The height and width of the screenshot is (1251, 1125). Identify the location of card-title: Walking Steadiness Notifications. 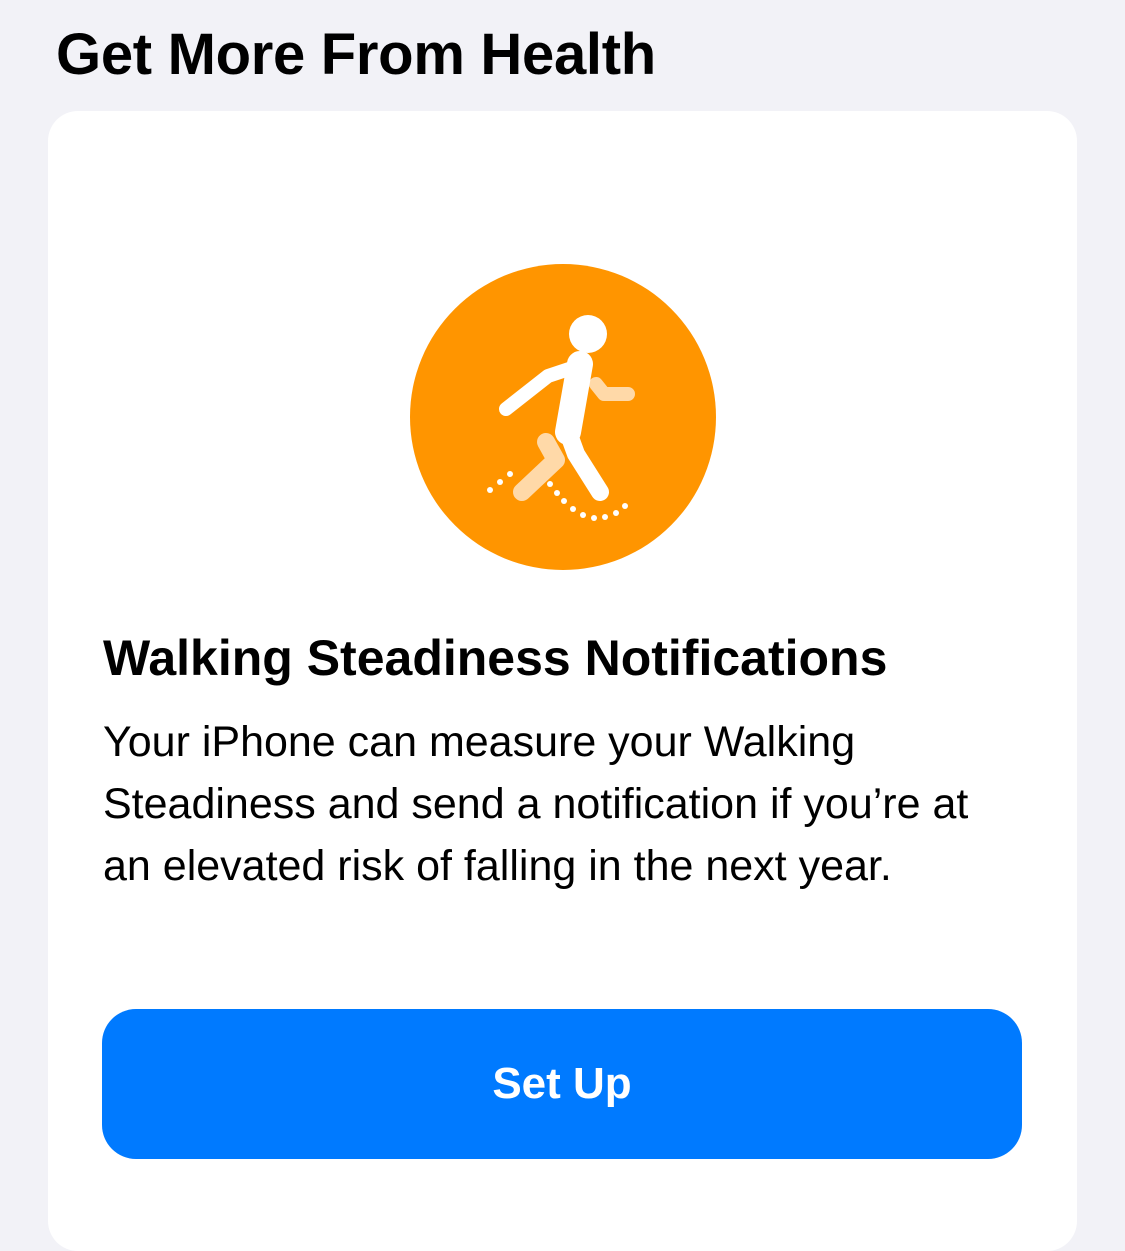
(495, 658).